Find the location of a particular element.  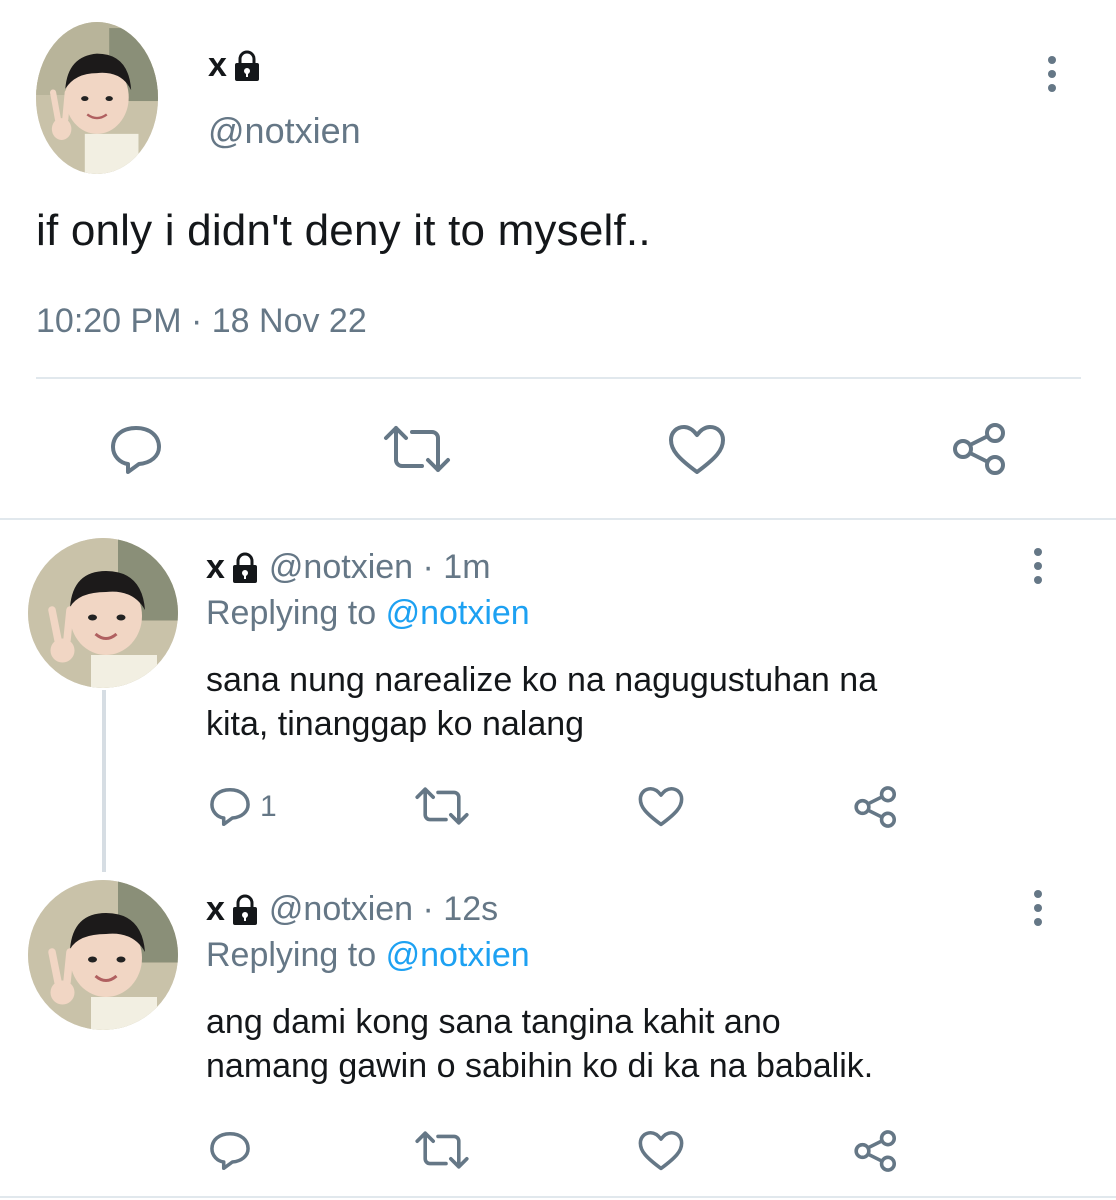

tweet-timestamp: 10:20 PM · 18 Nov 22 is located at coordinates (201, 321).